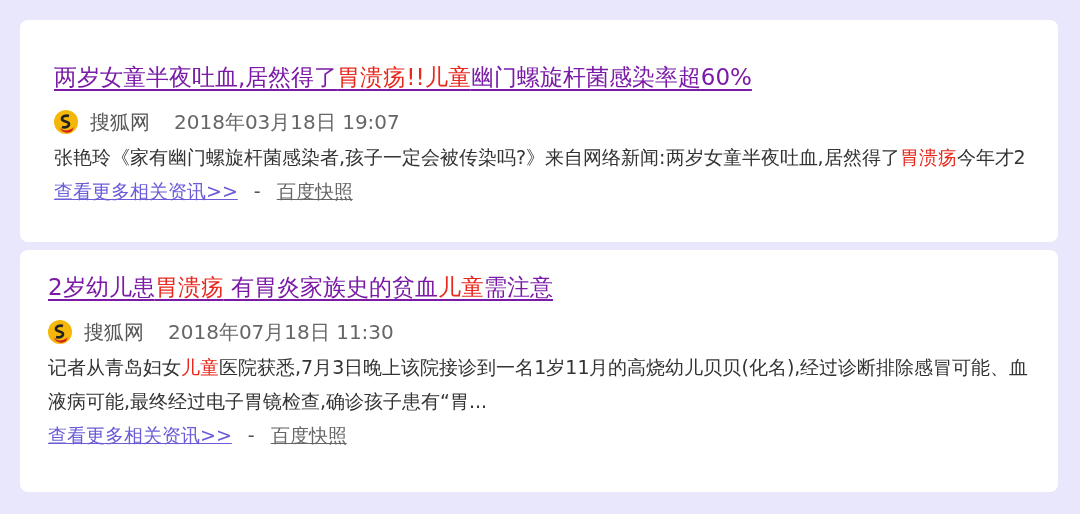  What do you see at coordinates (403, 77) in the screenshot?
I see `result-title-link: 两岁女童半夜吐血,居然得了 胃溃疡!!儿童幽门螺旋杆菌感染率超60%` at bounding box center [403, 77].